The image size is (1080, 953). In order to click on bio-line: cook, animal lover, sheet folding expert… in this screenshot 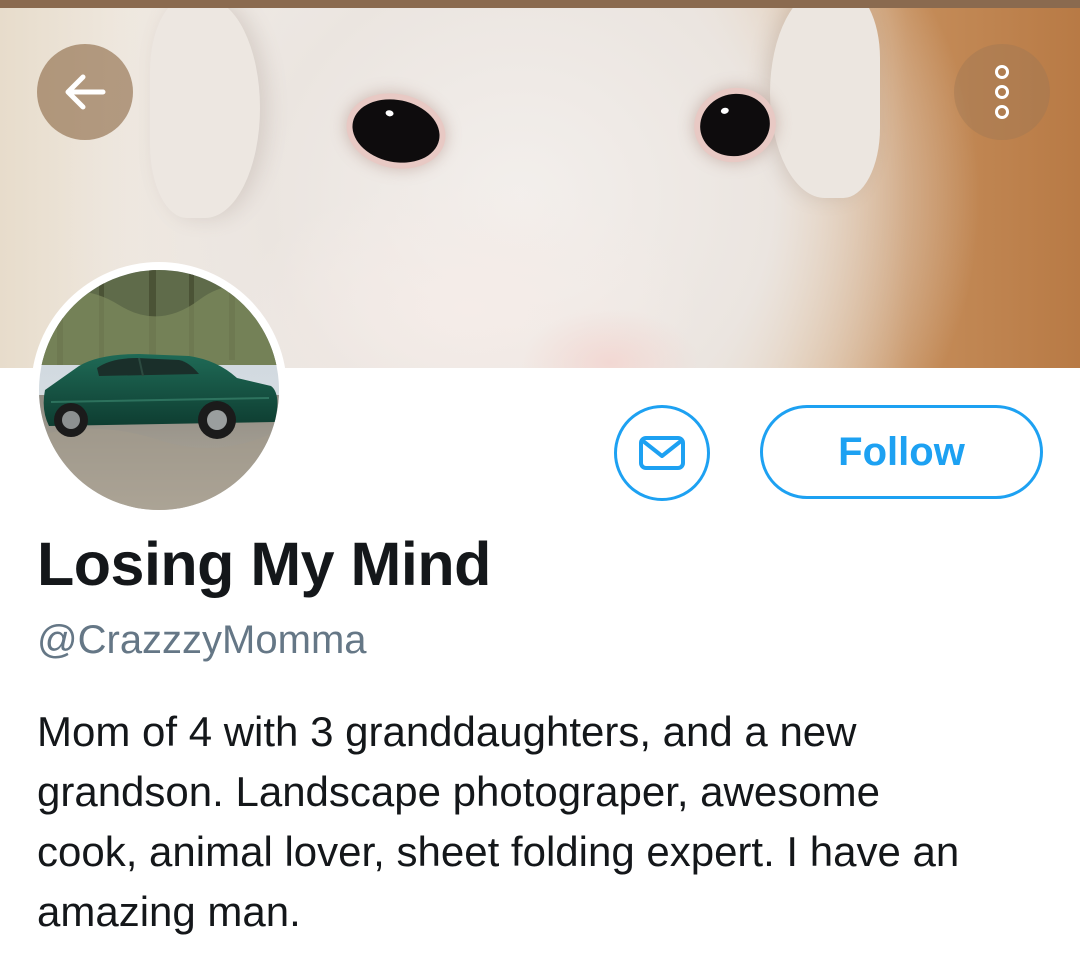, I will do `click(498, 851)`.